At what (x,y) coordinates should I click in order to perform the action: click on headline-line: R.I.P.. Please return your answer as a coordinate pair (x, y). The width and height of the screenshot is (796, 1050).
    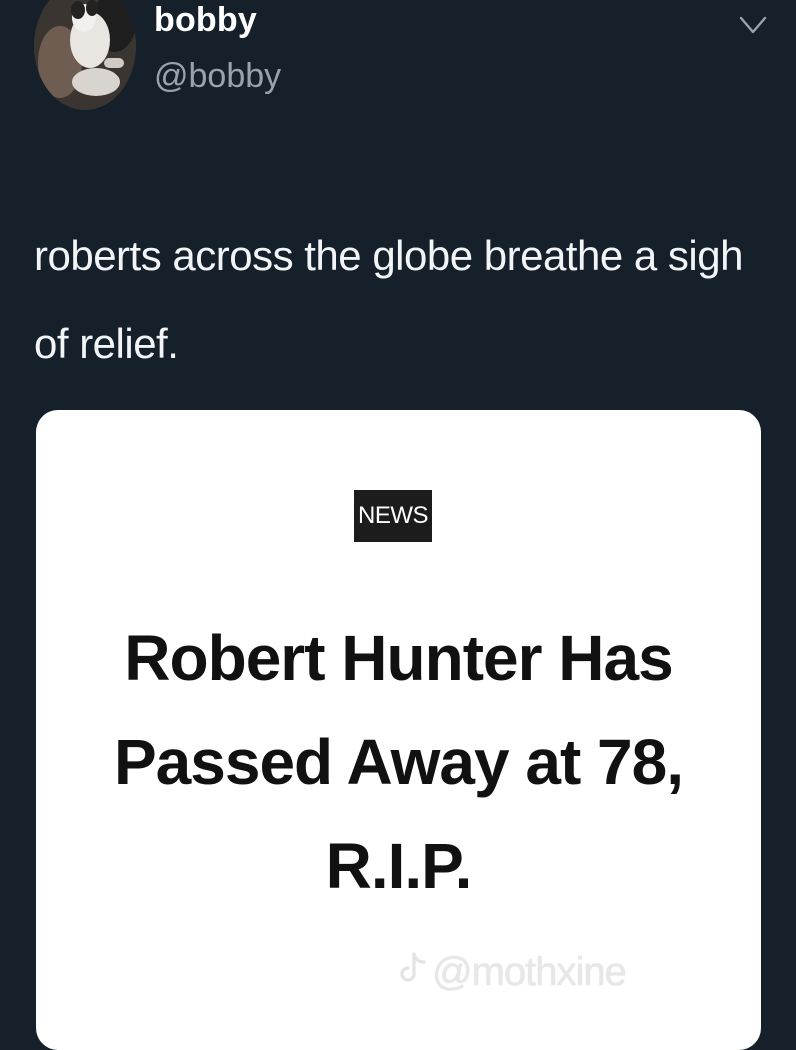
    Looking at the image, I should click on (399, 866).